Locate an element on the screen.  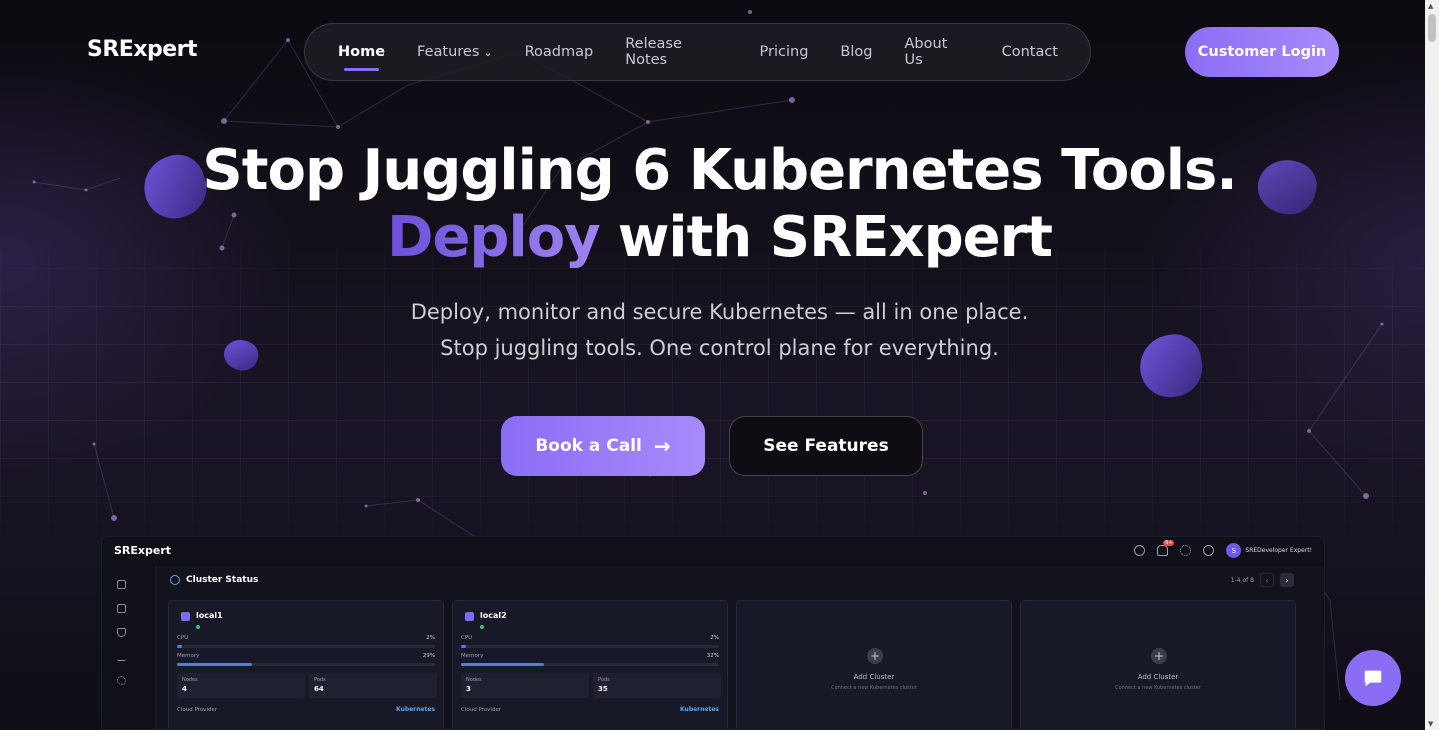
activity-icon is located at coordinates (121, 656).